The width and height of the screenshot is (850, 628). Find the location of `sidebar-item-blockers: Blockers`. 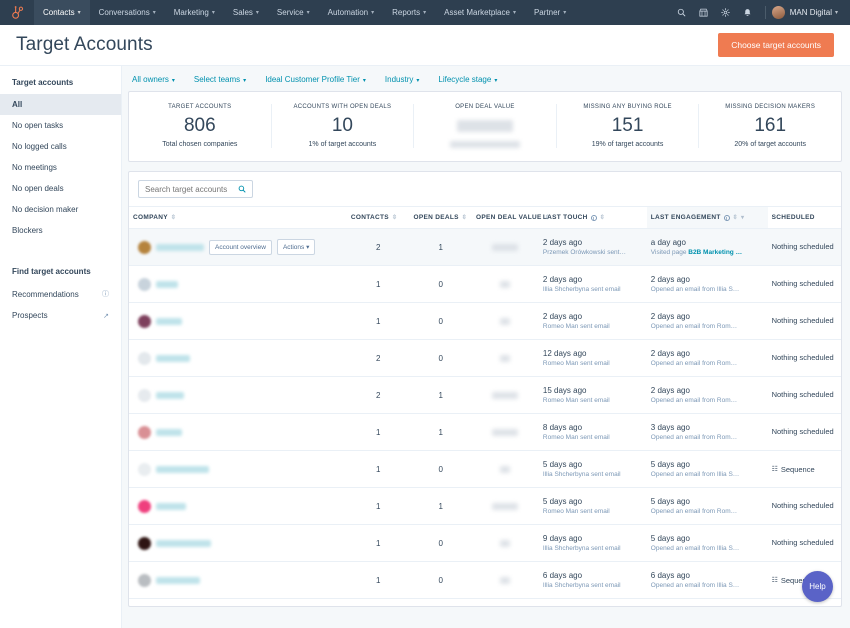

sidebar-item-blockers: Blockers is located at coordinates (60, 230).